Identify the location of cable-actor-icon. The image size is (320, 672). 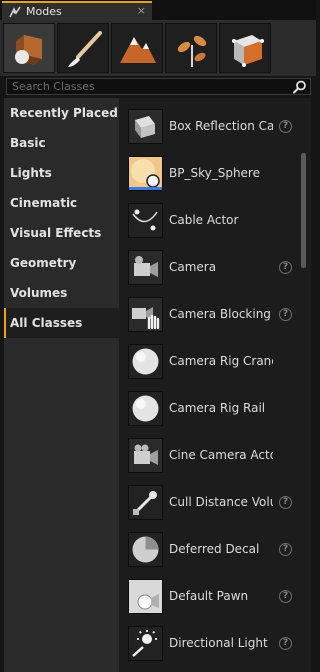
(145, 220).